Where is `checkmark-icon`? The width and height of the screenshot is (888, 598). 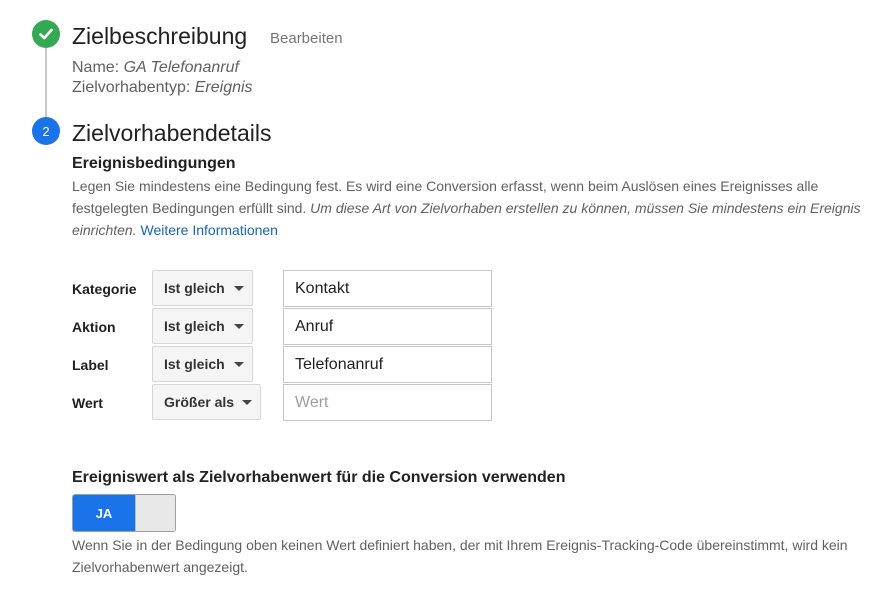 checkmark-icon is located at coordinates (46, 34).